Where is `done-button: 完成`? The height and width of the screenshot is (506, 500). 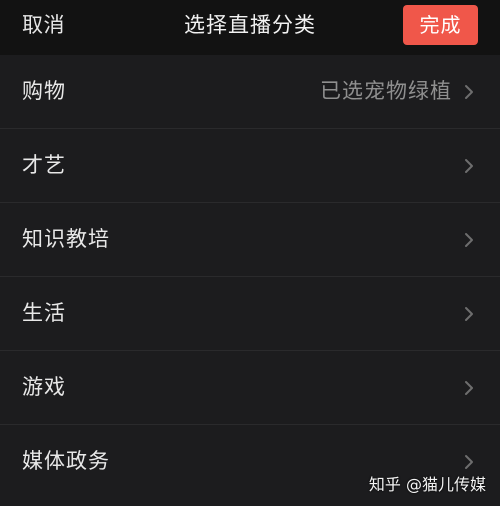
done-button: 完成 is located at coordinates (440, 25).